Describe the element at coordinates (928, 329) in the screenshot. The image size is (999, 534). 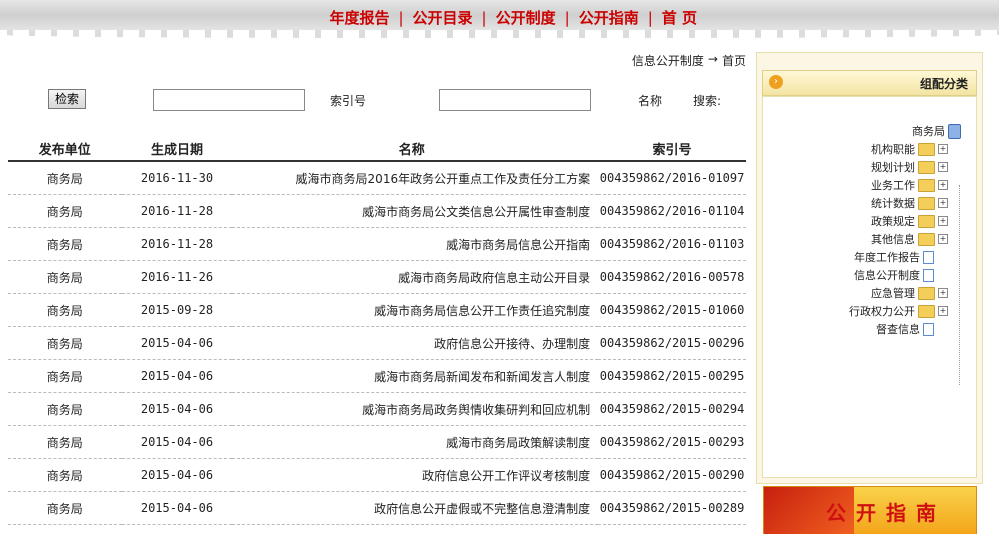
I see `document-icon` at that location.